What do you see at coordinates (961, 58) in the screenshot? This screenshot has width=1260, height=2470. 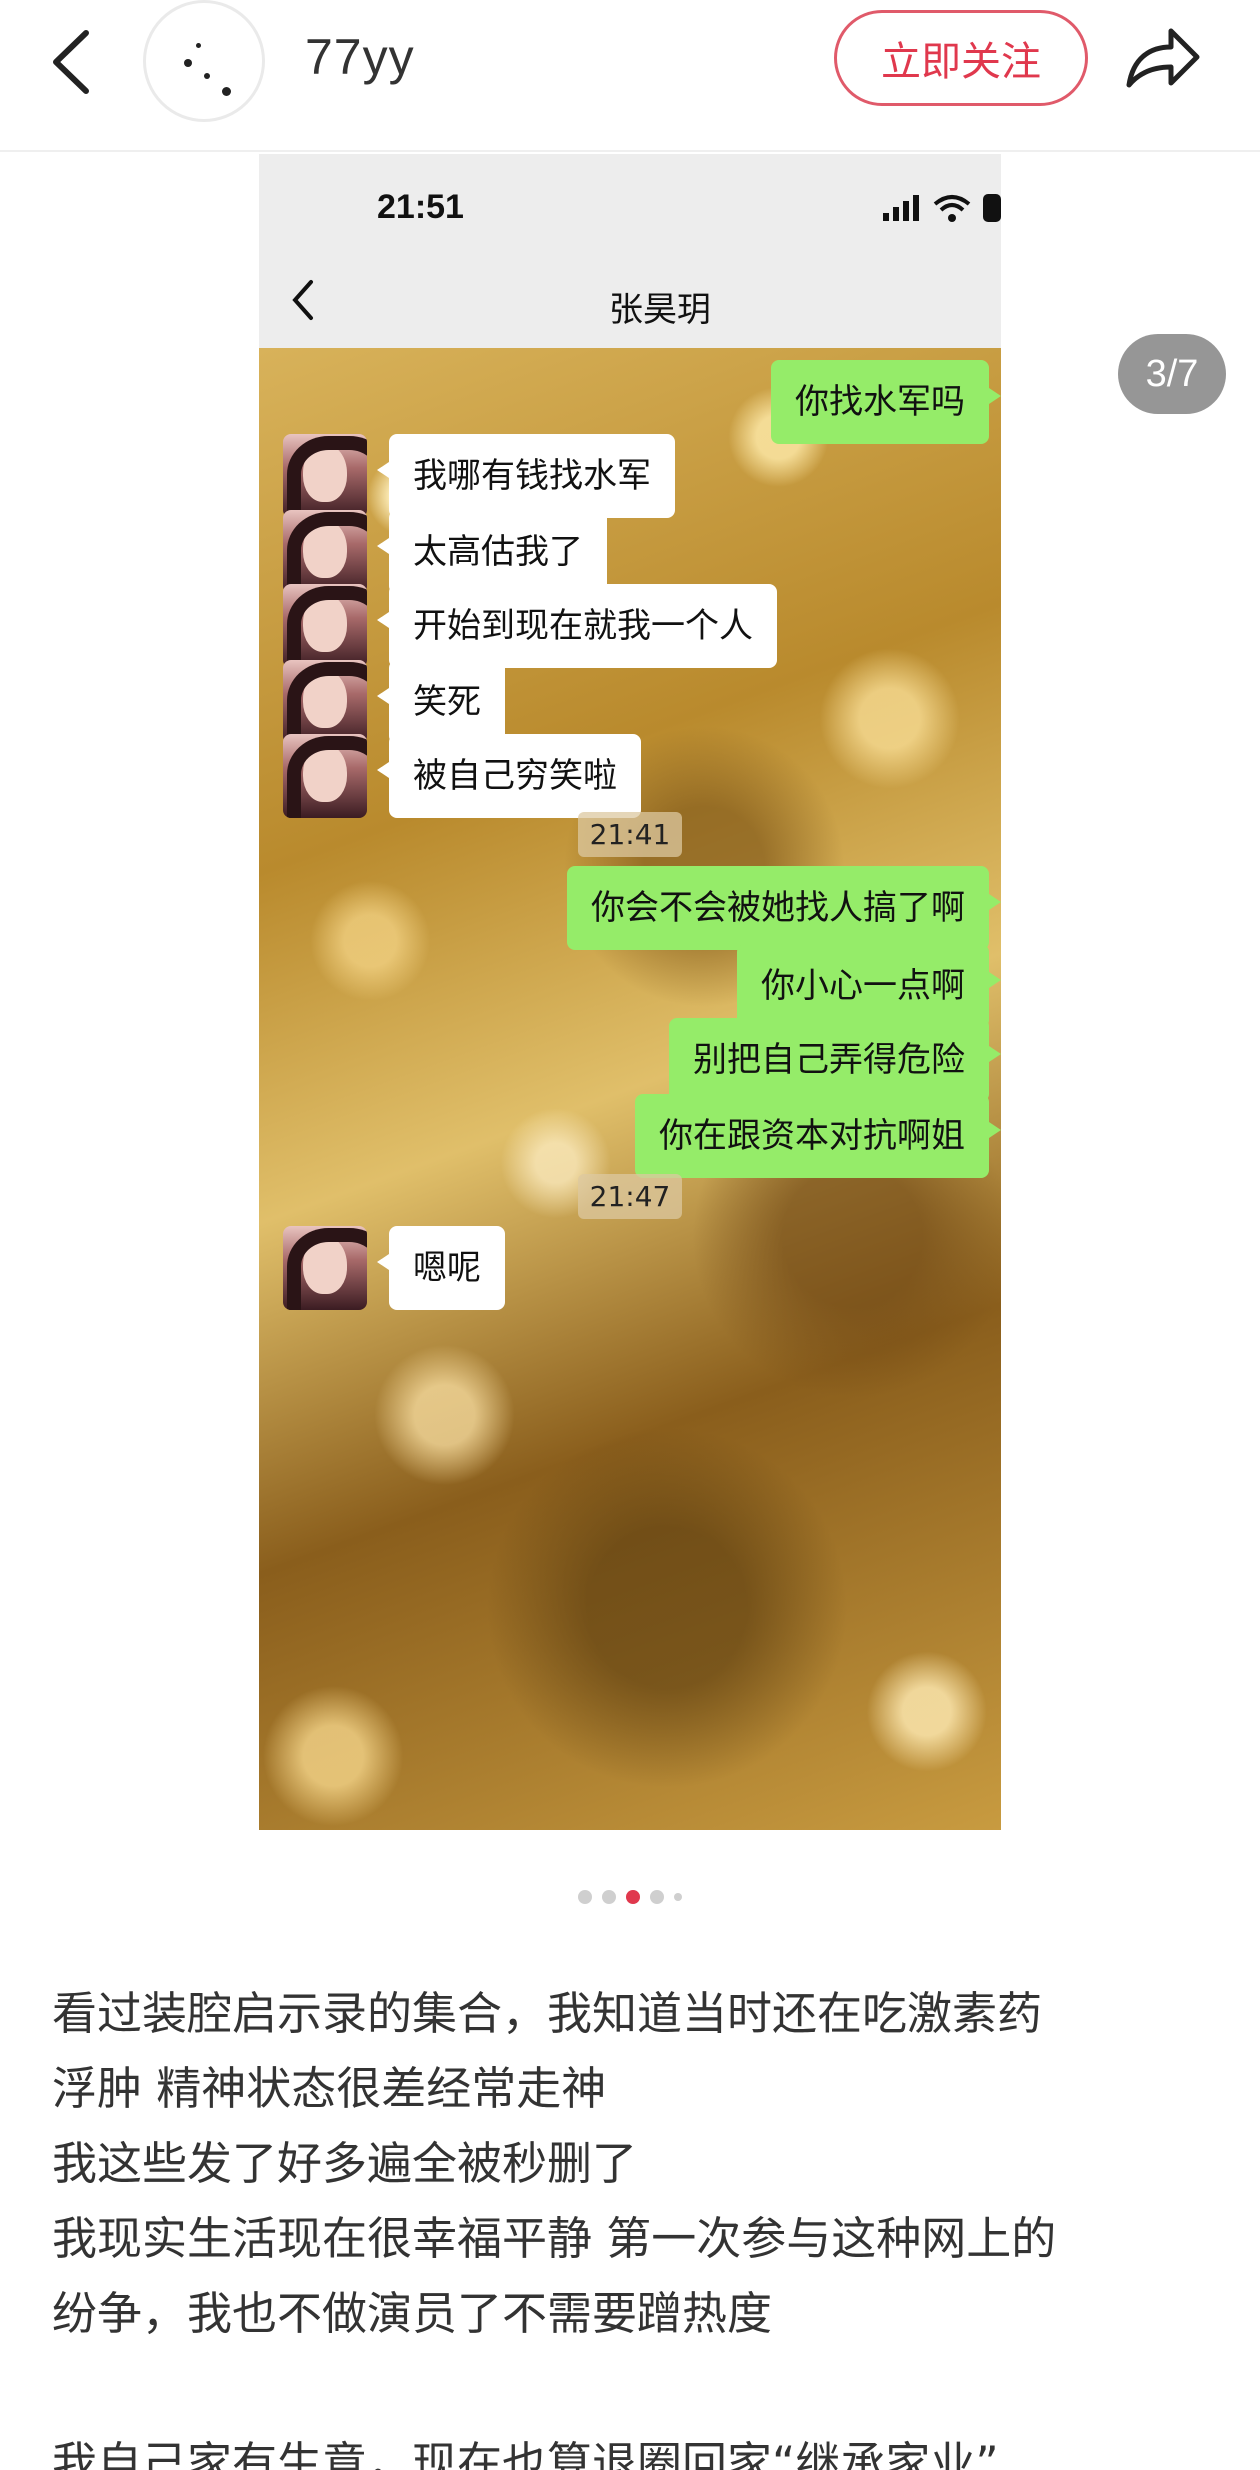 I see `follow-button: 立即关注` at bounding box center [961, 58].